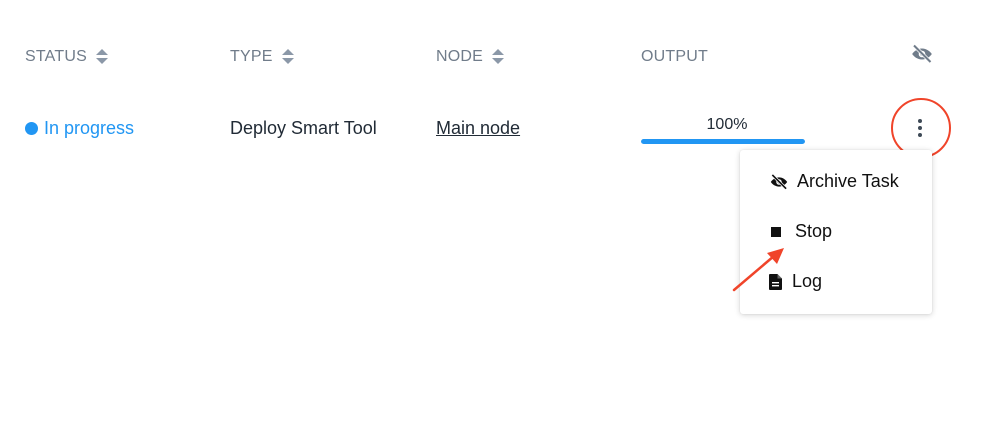  What do you see at coordinates (89, 127) in the screenshot?
I see `status-text: In progress` at bounding box center [89, 127].